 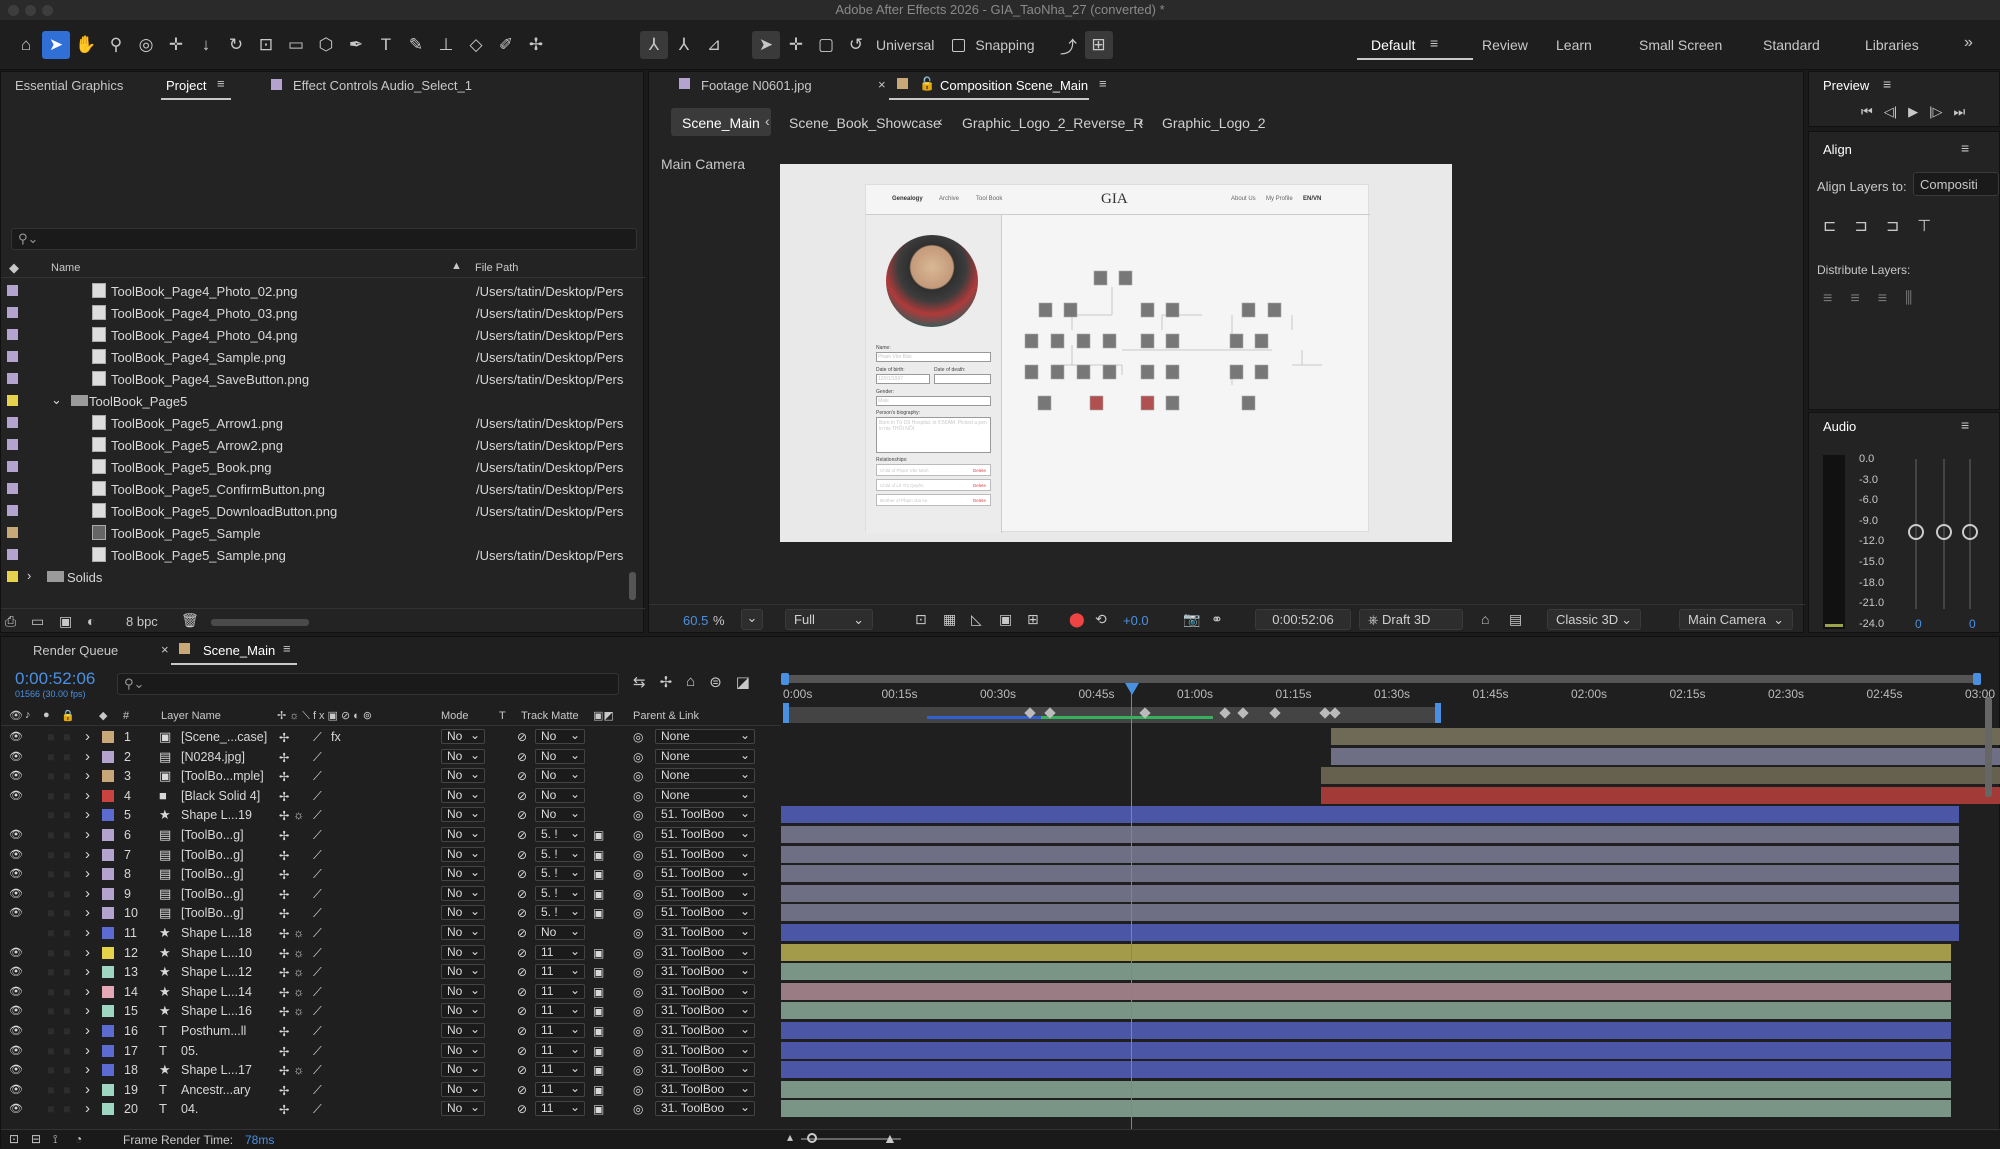 What do you see at coordinates (790, 1137) in the screenshot?
I see `zoom-out-icon: ▴` at bounding box center [790, 1137].